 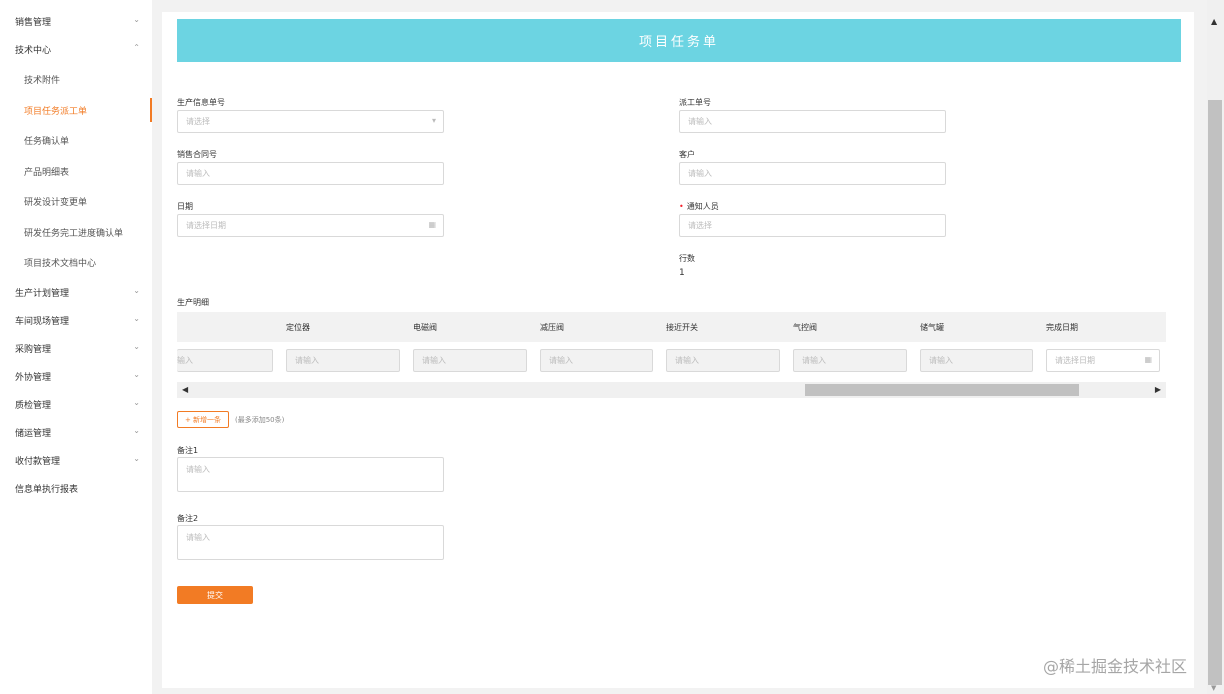 What do you see at coordinates (695, 102) in the screenshot?
I see `dispatch-no-label: 派工单号` at bounding box center [695, 102].